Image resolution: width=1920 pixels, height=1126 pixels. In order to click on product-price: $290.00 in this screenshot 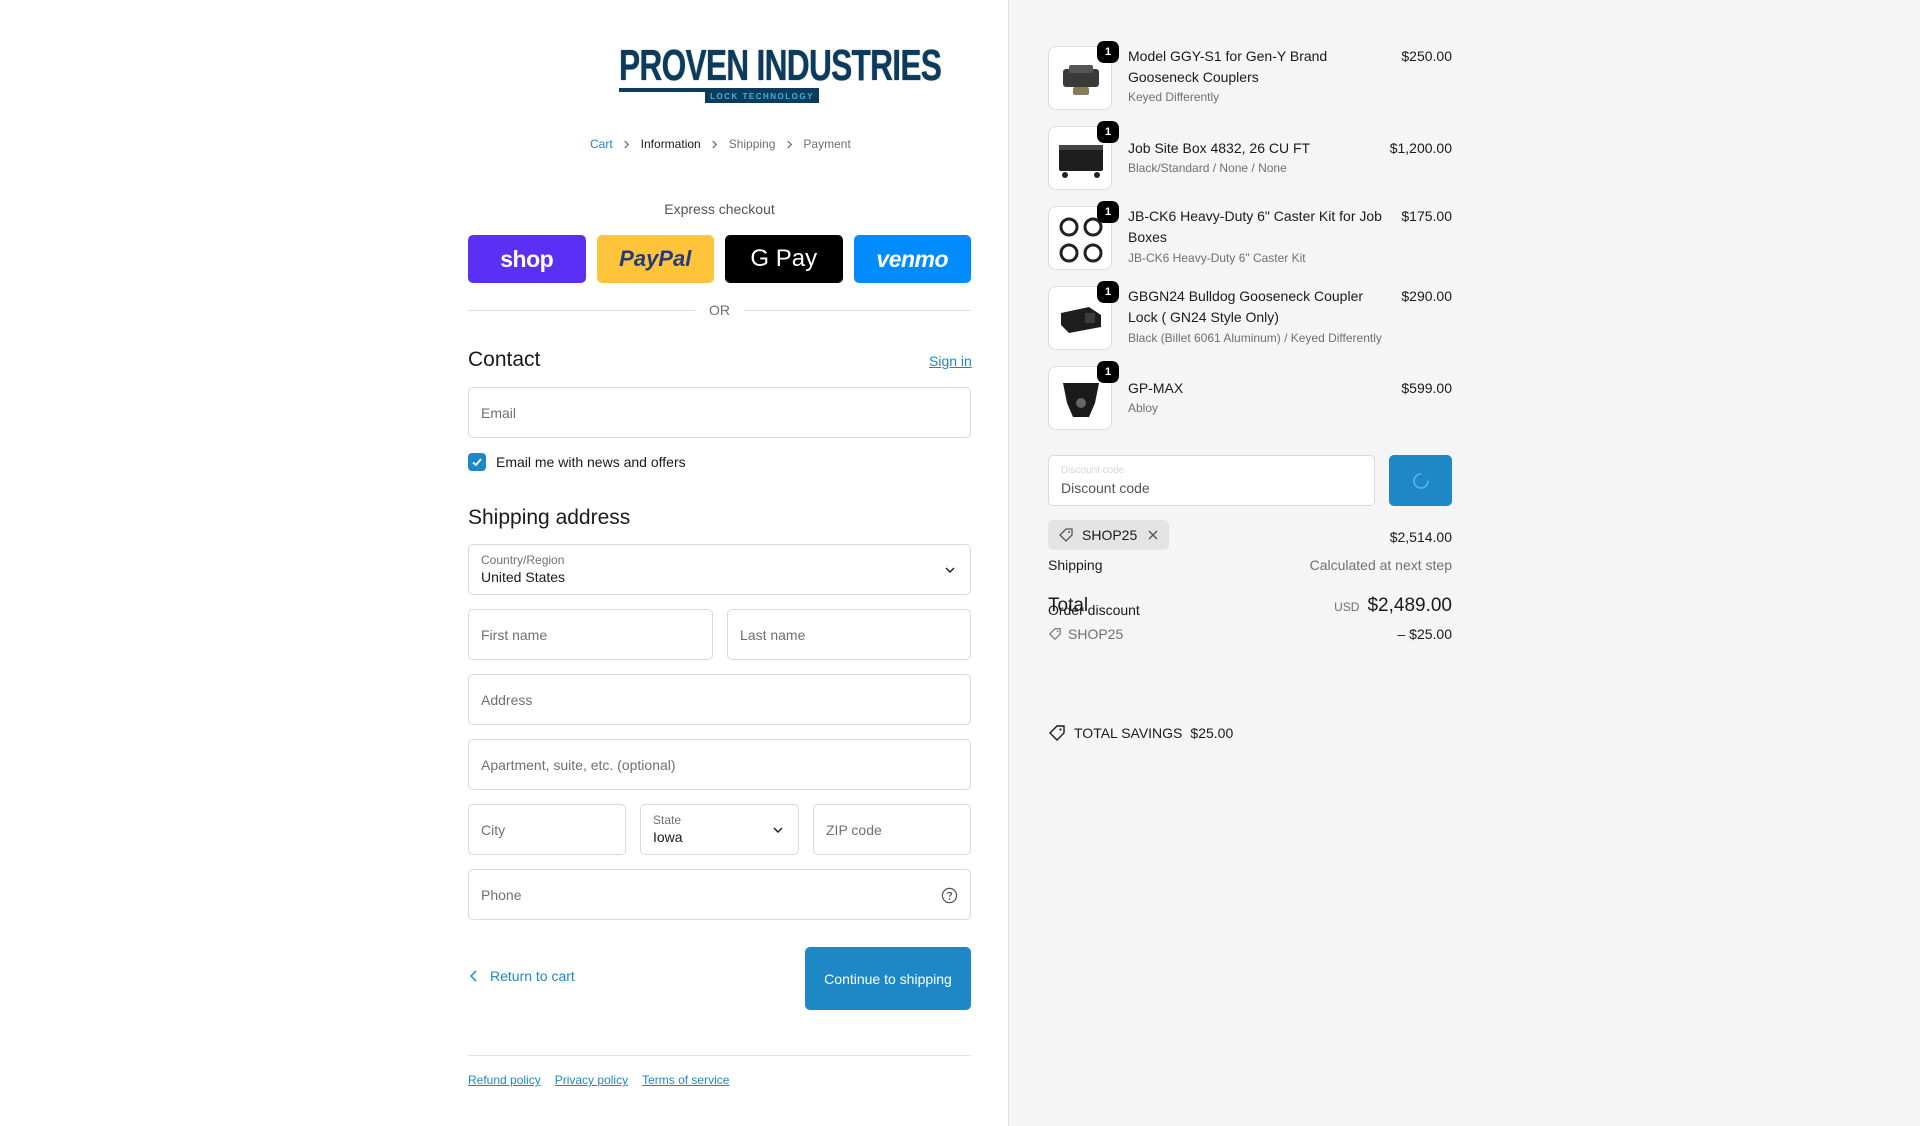, I will do `click(1426, 296)`.